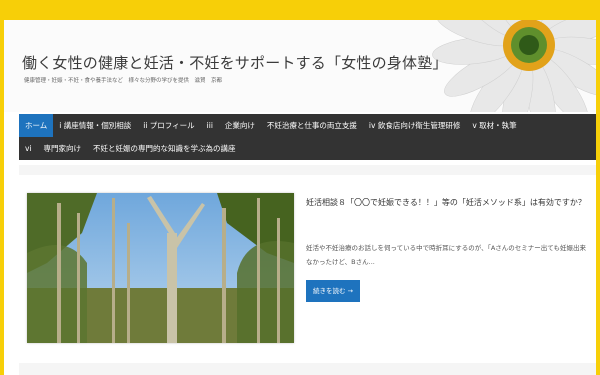  I want to click on nav-row-2: vi 専門家向け 不妊と妊娠の専門的な知識を学ぶ為の講座, so click(130, 148).